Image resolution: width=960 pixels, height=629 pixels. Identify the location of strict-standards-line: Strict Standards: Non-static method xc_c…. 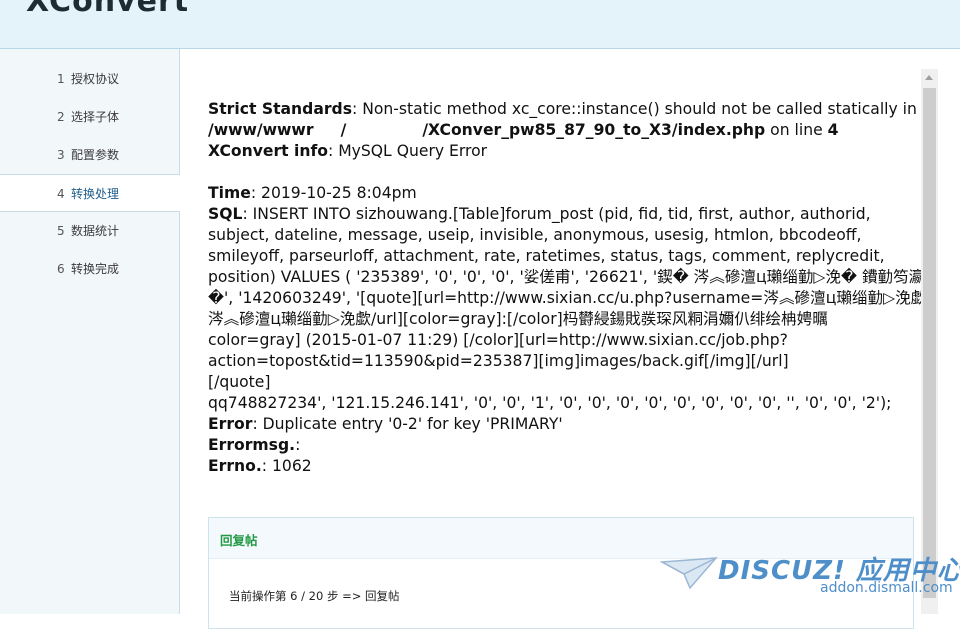
(562, 109).